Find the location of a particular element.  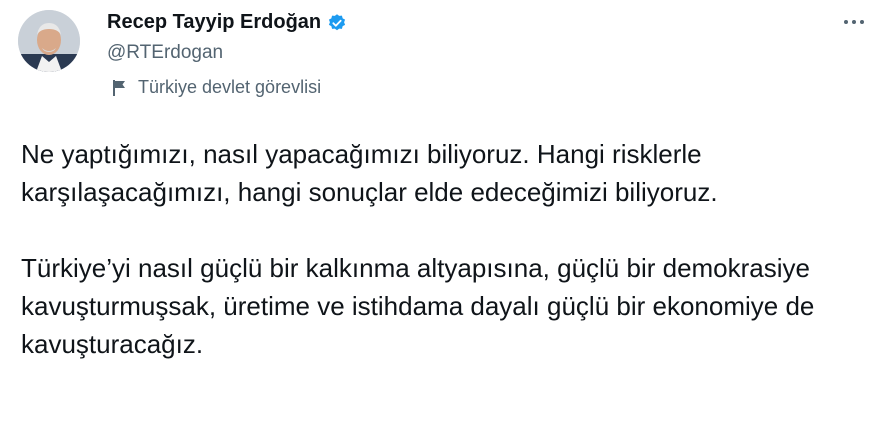

author-name-row: Recep Tayyip Erdoğan is located at coordinates (227, 22).